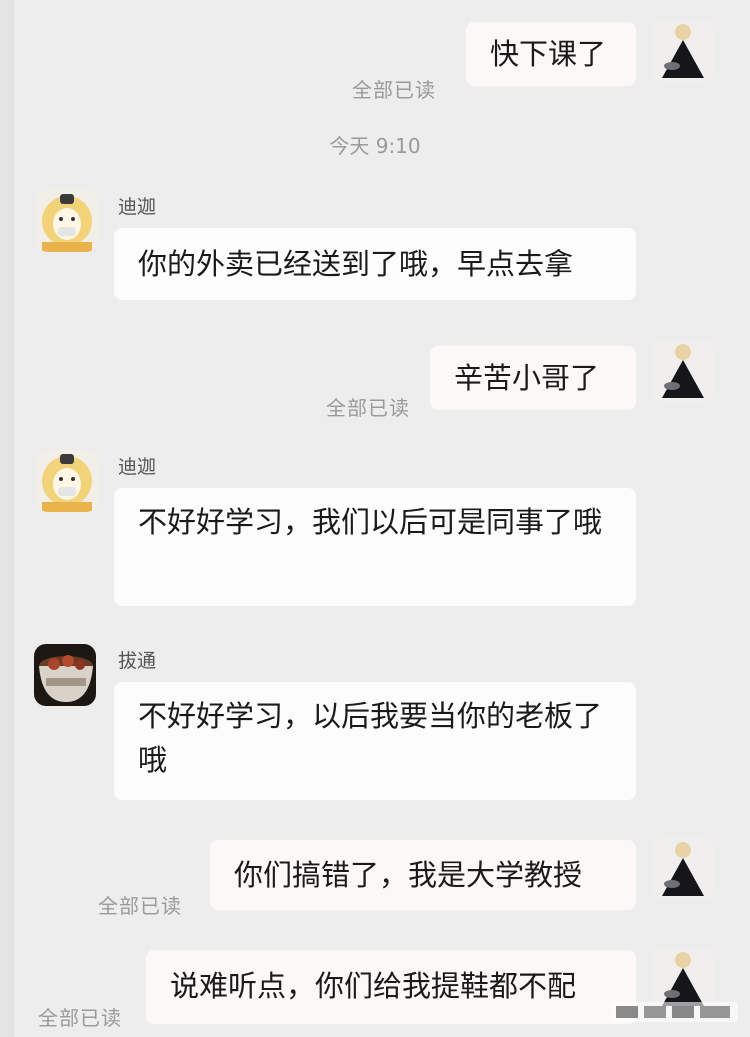 This screenshot has height=1037, width=750. Describe the element at coordinates (551, 54) in the screenshot. I see `message-bubble: 快下课了` at that location.